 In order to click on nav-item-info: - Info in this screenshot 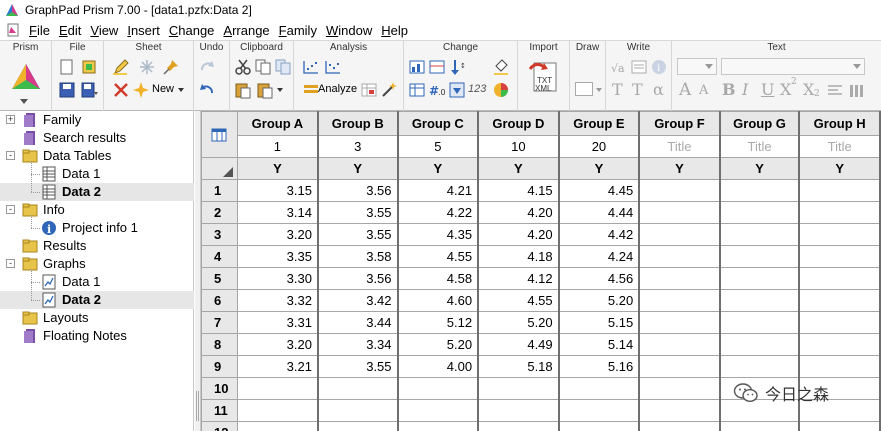, I will do `click(97, 210)`.